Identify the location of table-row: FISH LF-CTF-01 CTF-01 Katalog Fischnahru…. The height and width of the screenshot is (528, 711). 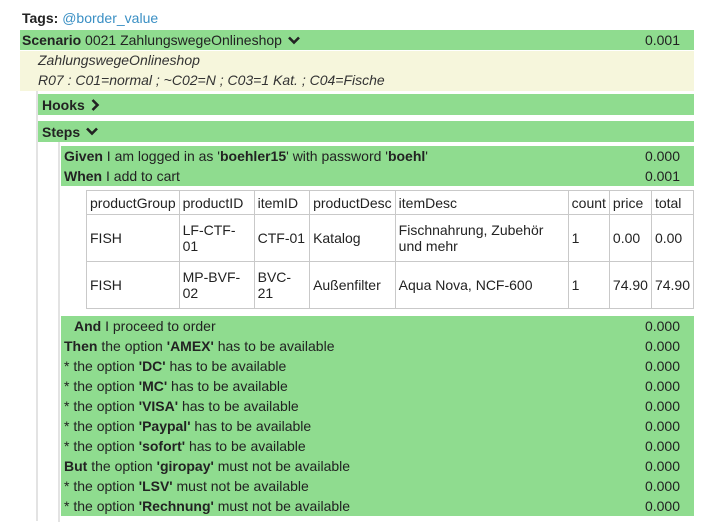
(390, 238).